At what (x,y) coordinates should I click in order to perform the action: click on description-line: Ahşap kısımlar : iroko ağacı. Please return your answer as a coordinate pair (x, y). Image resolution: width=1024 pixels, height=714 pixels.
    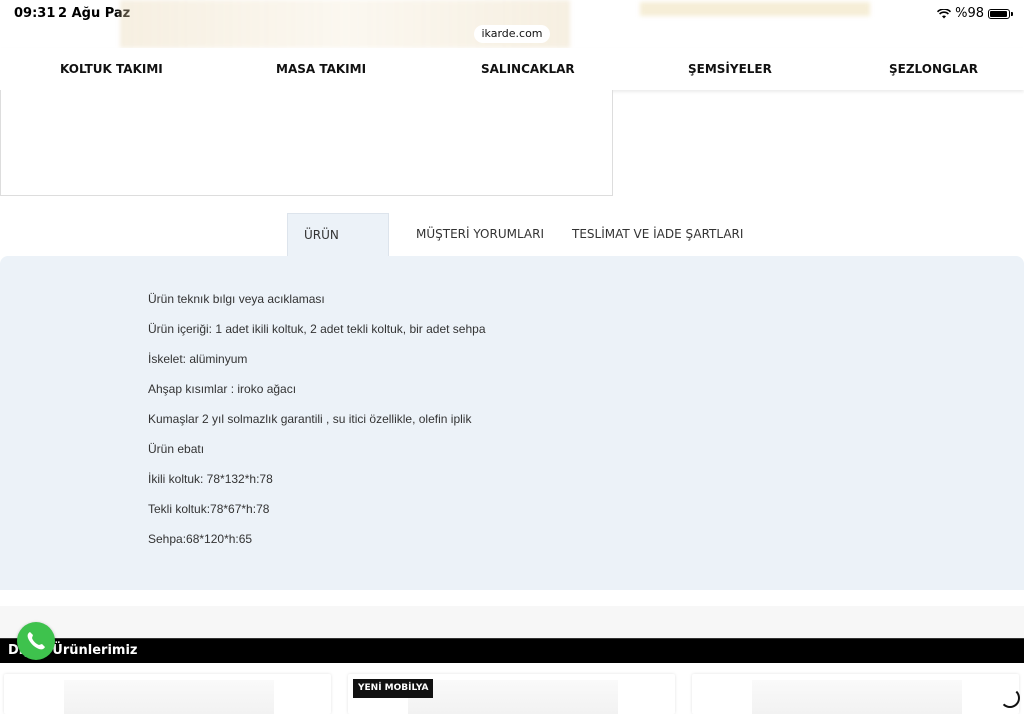
    Looking at the image, I should click on (222, 389).